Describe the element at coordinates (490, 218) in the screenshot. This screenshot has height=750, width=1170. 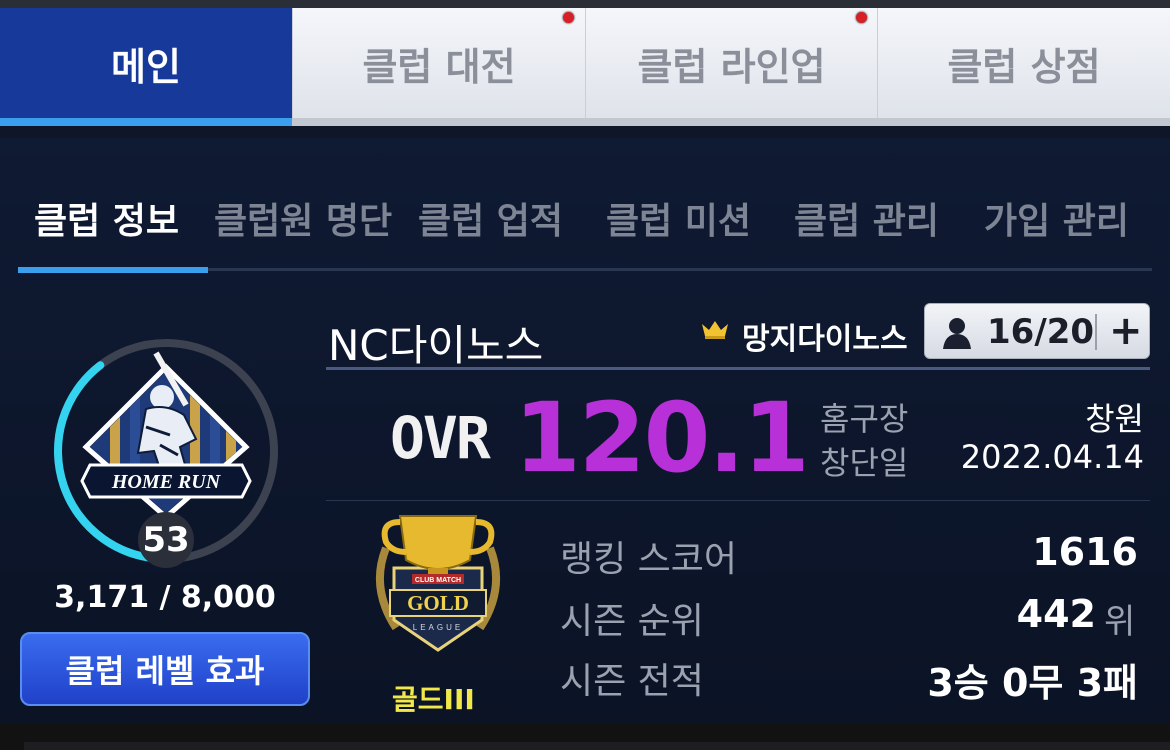
I see `subtab-achievements: 클럽 업적` at that location.